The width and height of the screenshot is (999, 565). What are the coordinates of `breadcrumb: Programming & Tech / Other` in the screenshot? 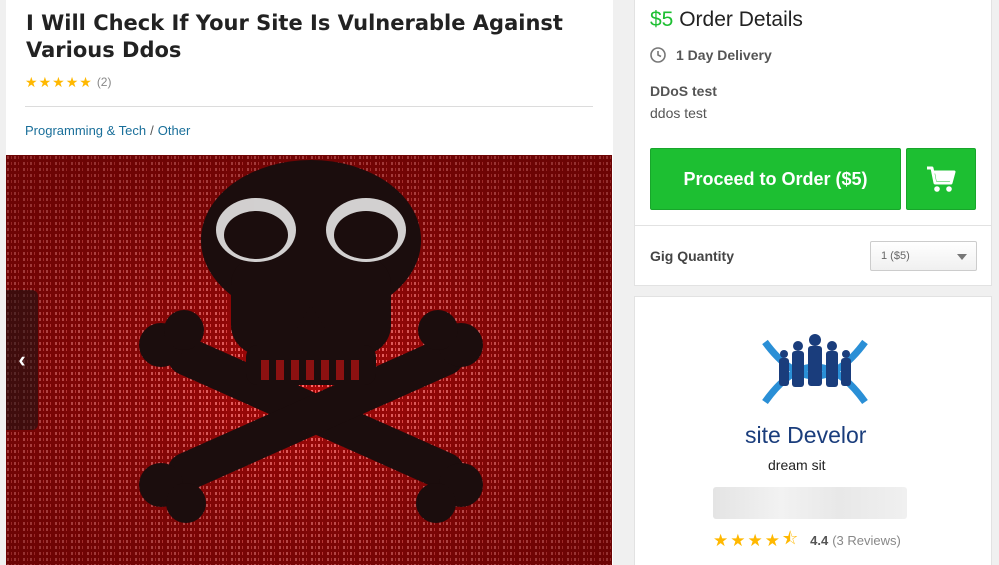 It's located at (107, 130).